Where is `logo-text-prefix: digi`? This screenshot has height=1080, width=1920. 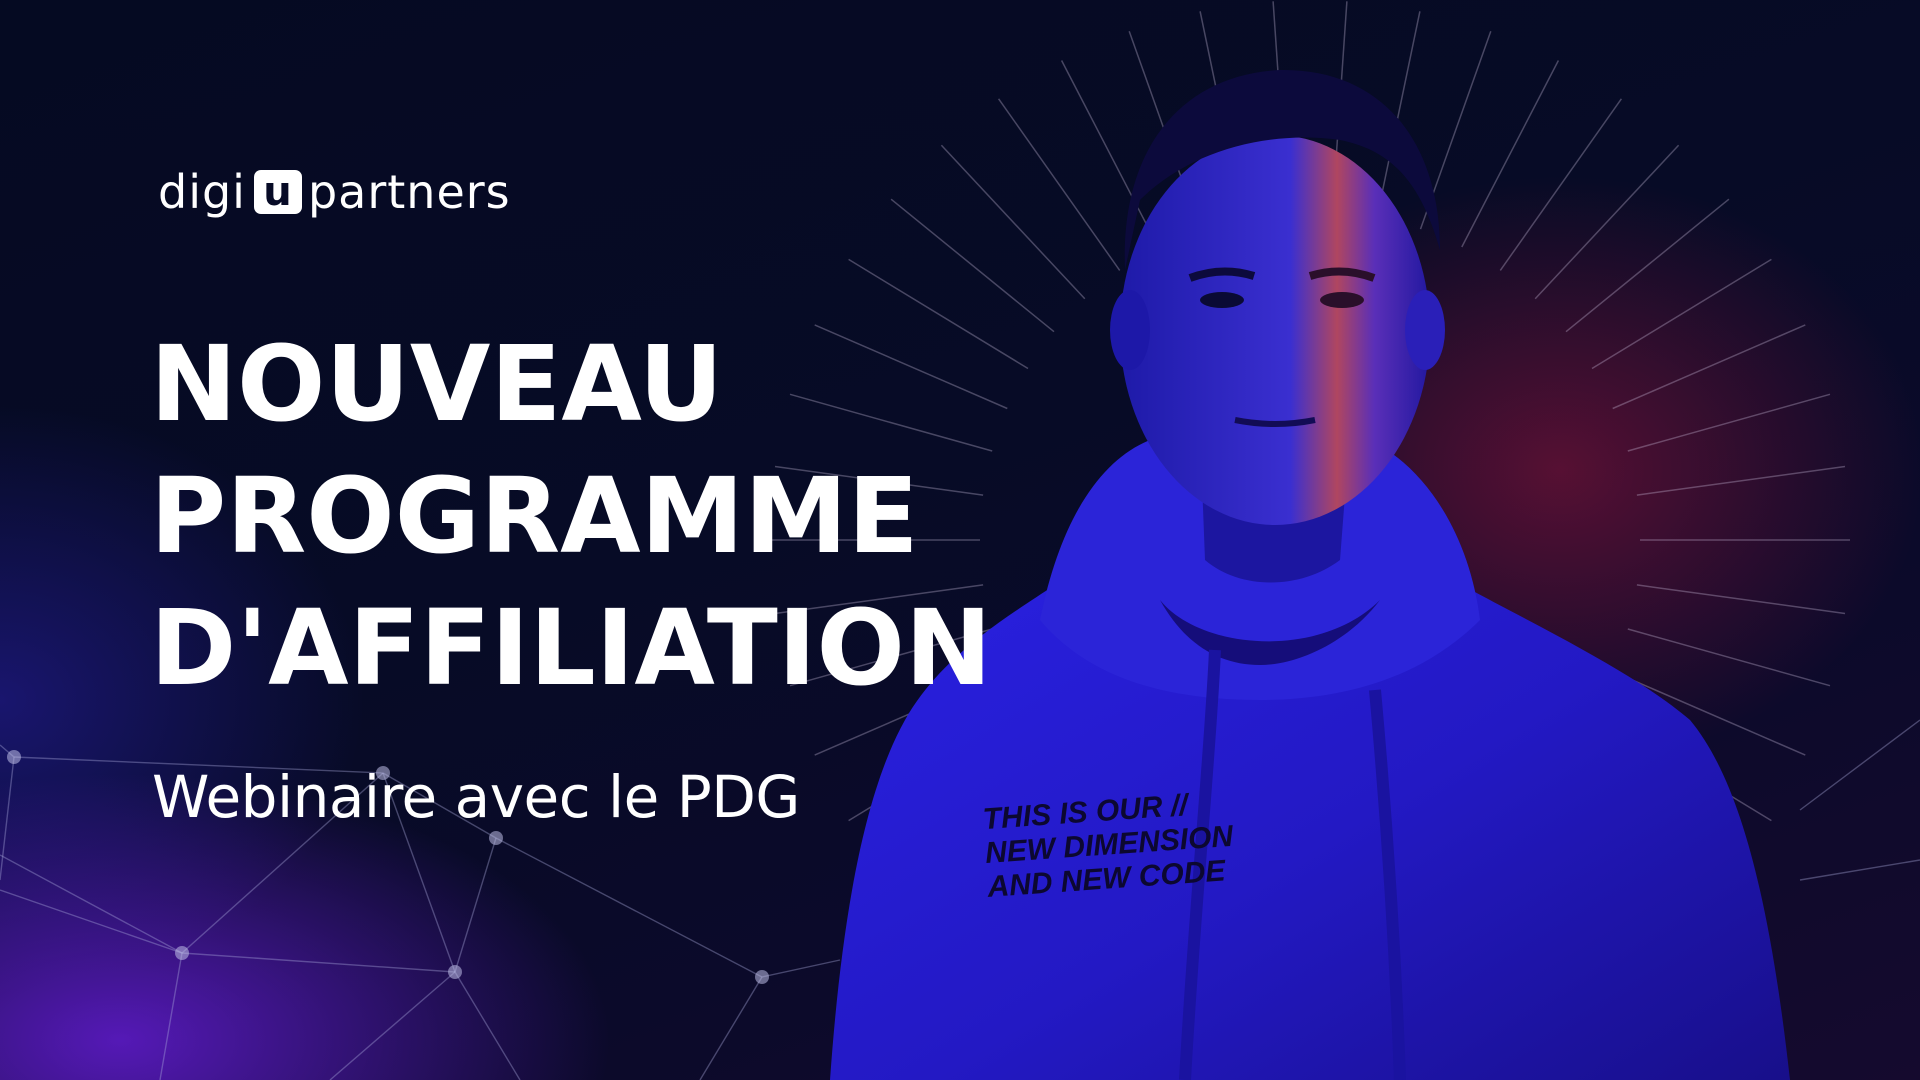
logo-text-prefix: digi is located at coordinates (202, 192).